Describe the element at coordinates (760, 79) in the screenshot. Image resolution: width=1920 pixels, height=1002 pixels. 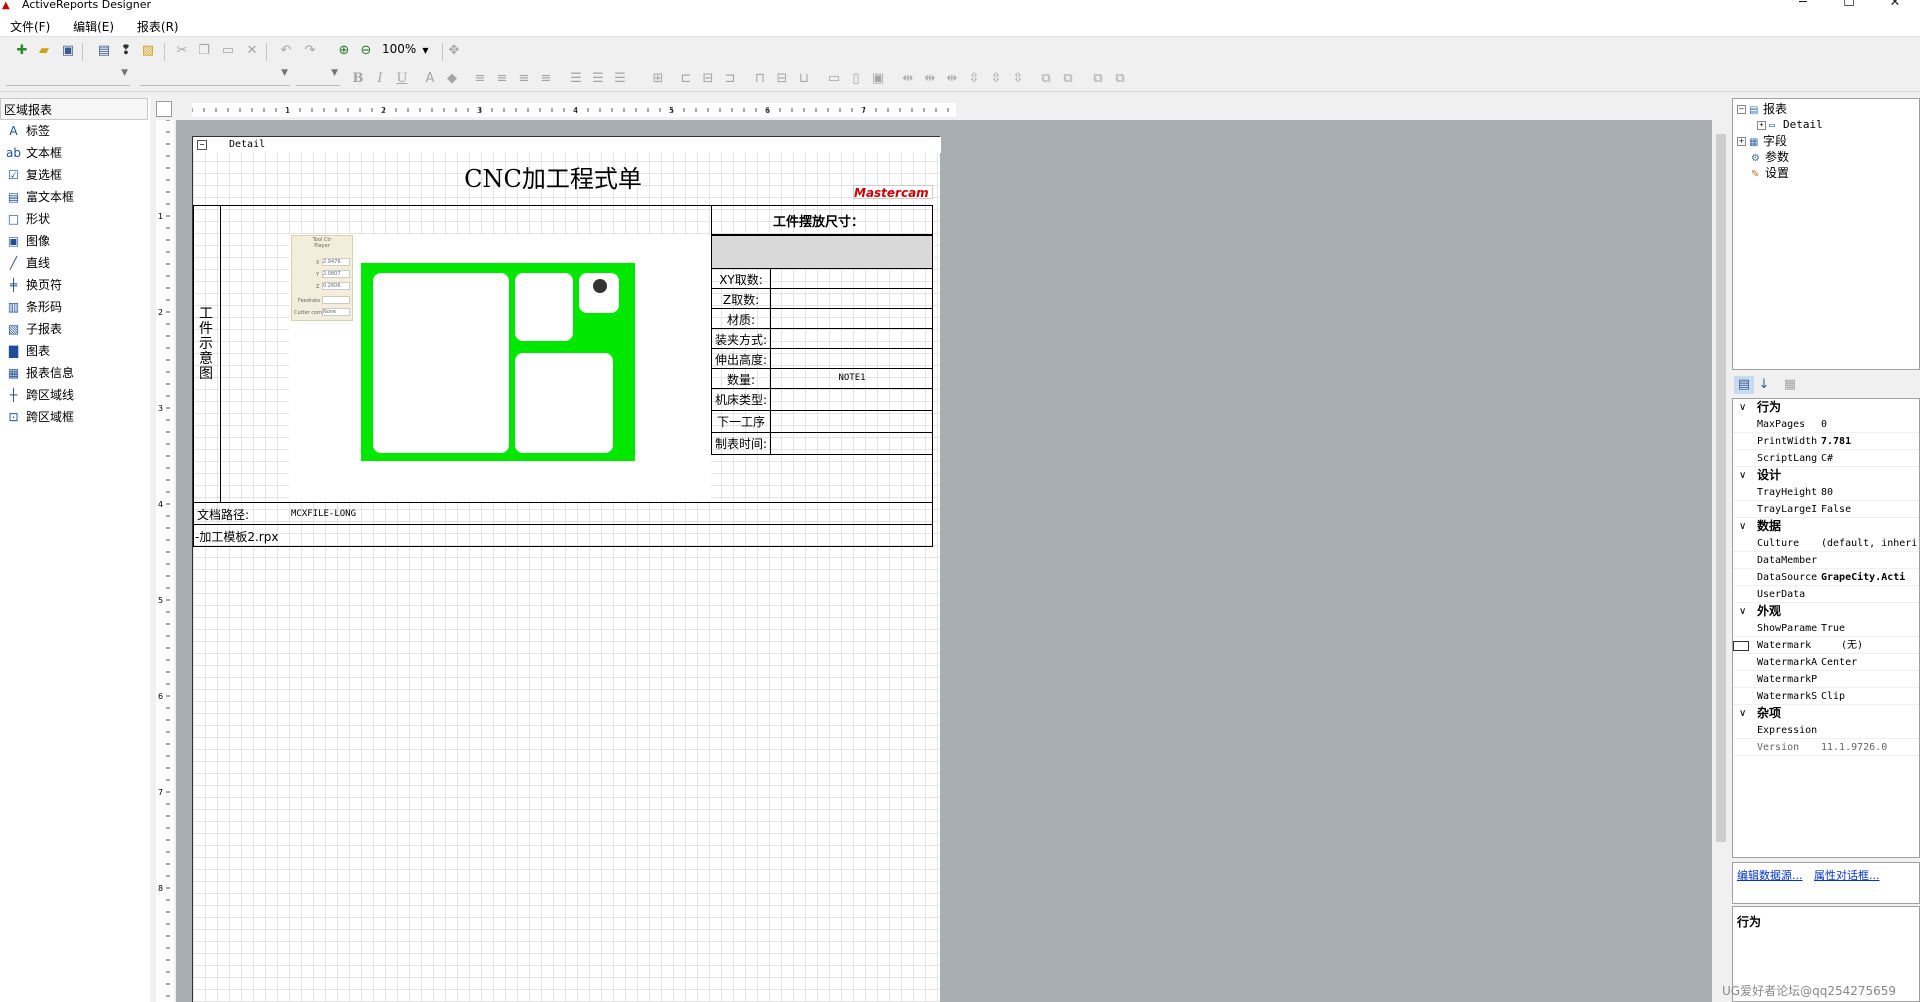
I see `align-tops-icon: ⊓` at that location.